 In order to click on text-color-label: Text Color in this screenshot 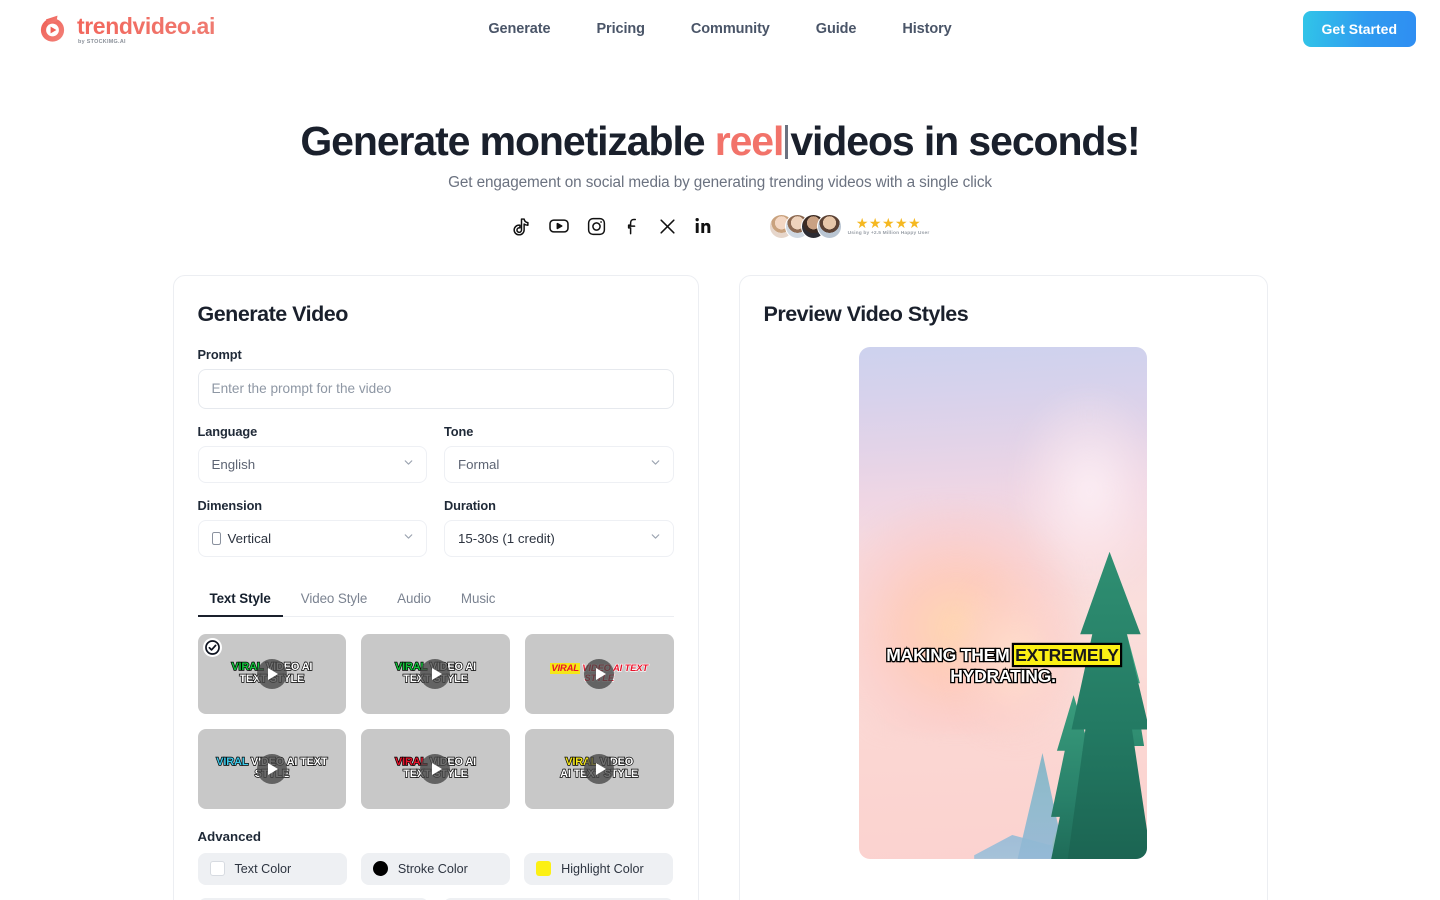, I will do `click(263, 868)`.